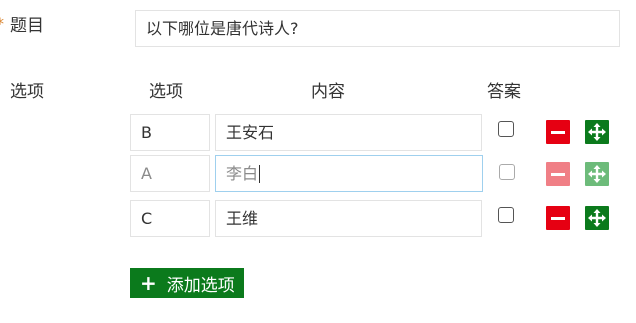 The image size is (636, 323). Describe the element at coordinates (348, 132) in the screenshot. I see `option-content-input: 王安石` at that location.